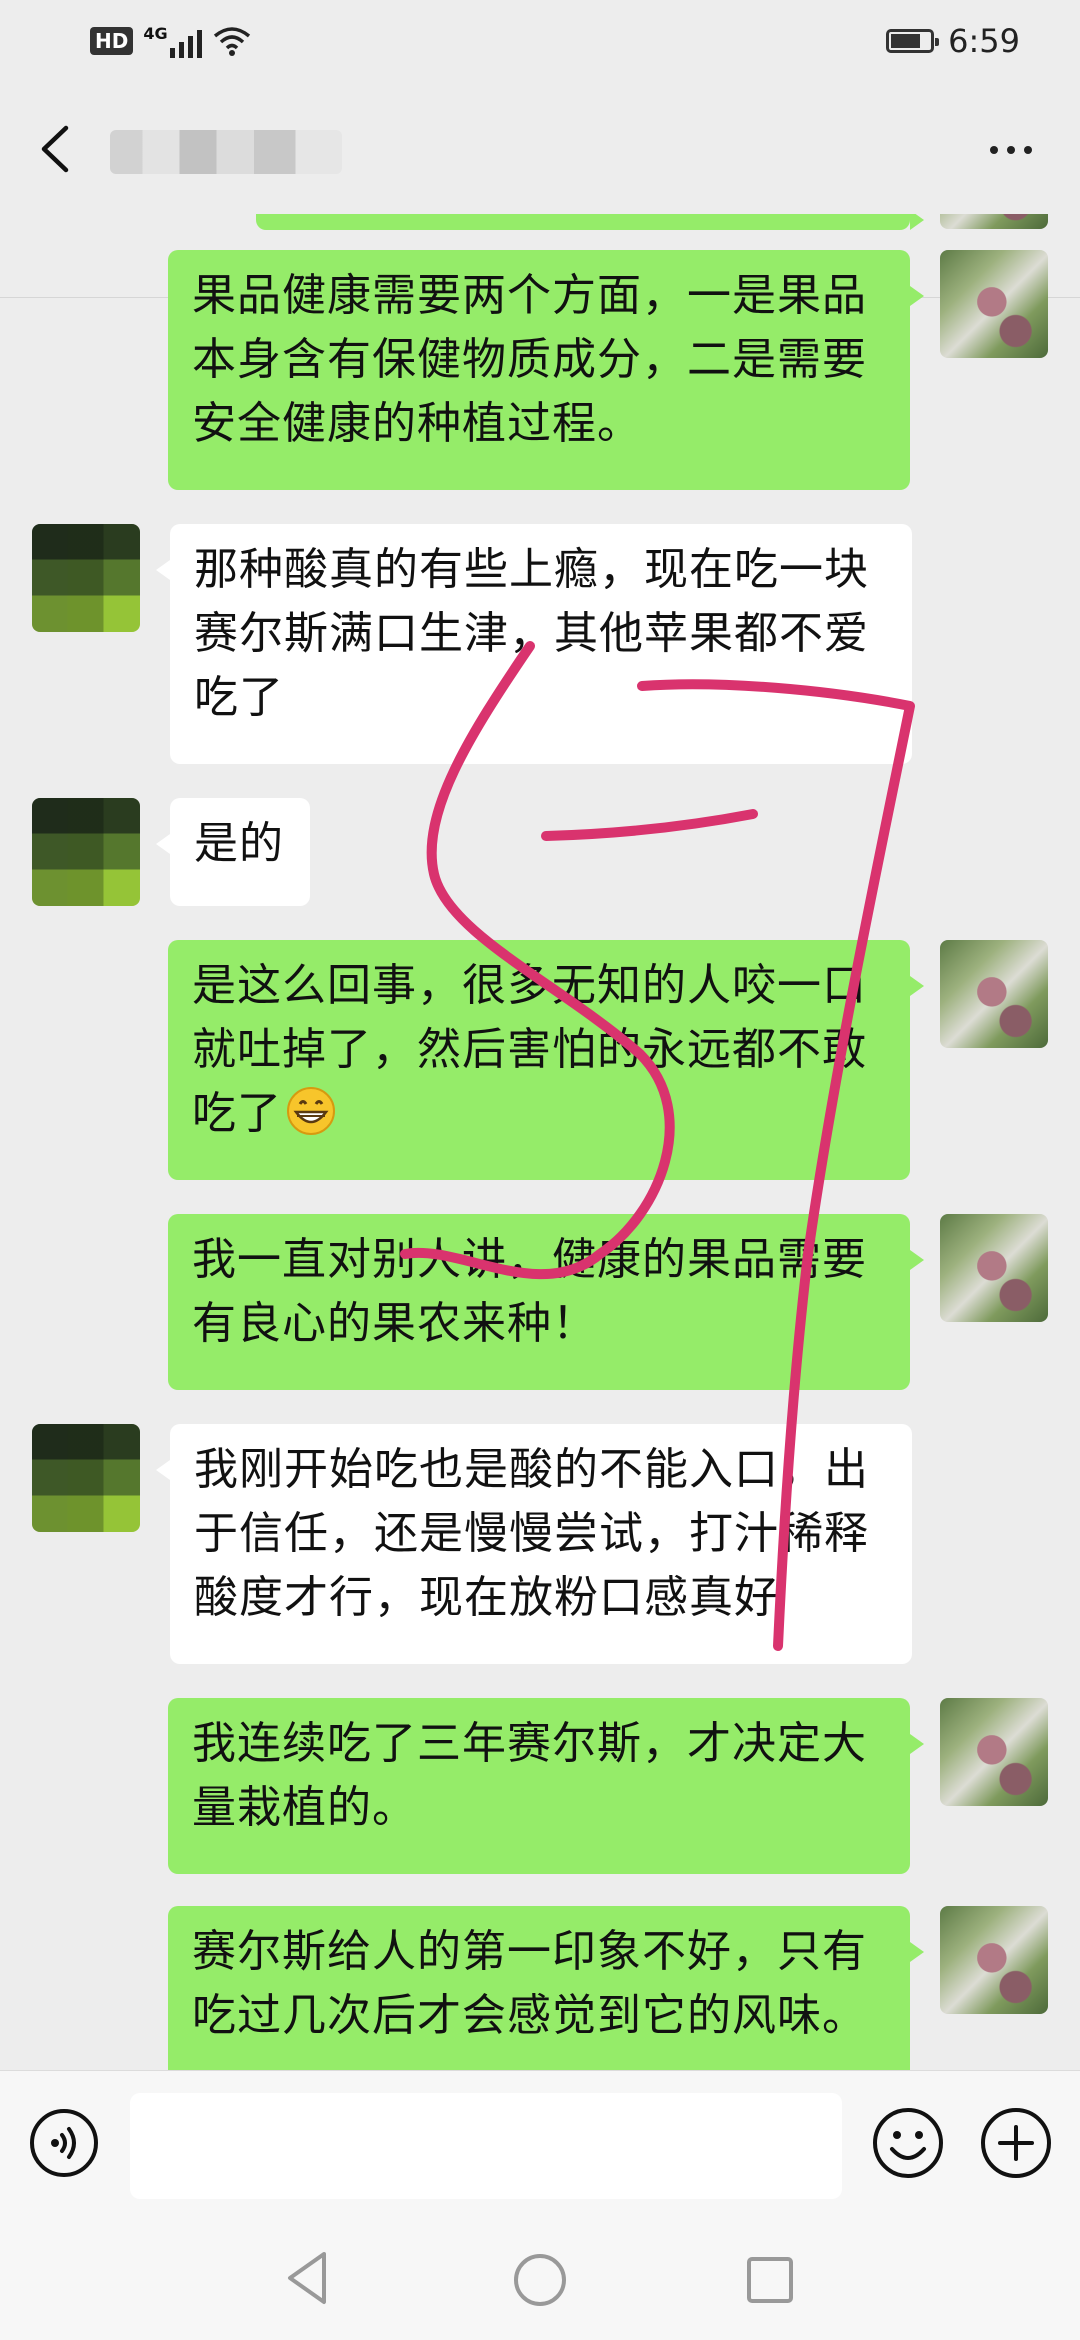 The height and width of the screenshot is (2340, 1080). Describe the element at coordinates (311, 1111) in the screenshot. I see `grin-emoji-icon` at that location.